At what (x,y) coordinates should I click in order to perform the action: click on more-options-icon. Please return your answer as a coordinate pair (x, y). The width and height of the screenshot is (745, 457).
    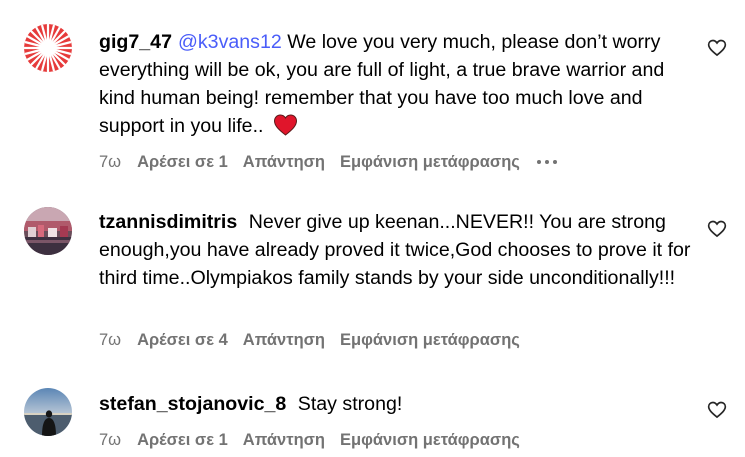
    Looking at the image, I should click on (548, 159).